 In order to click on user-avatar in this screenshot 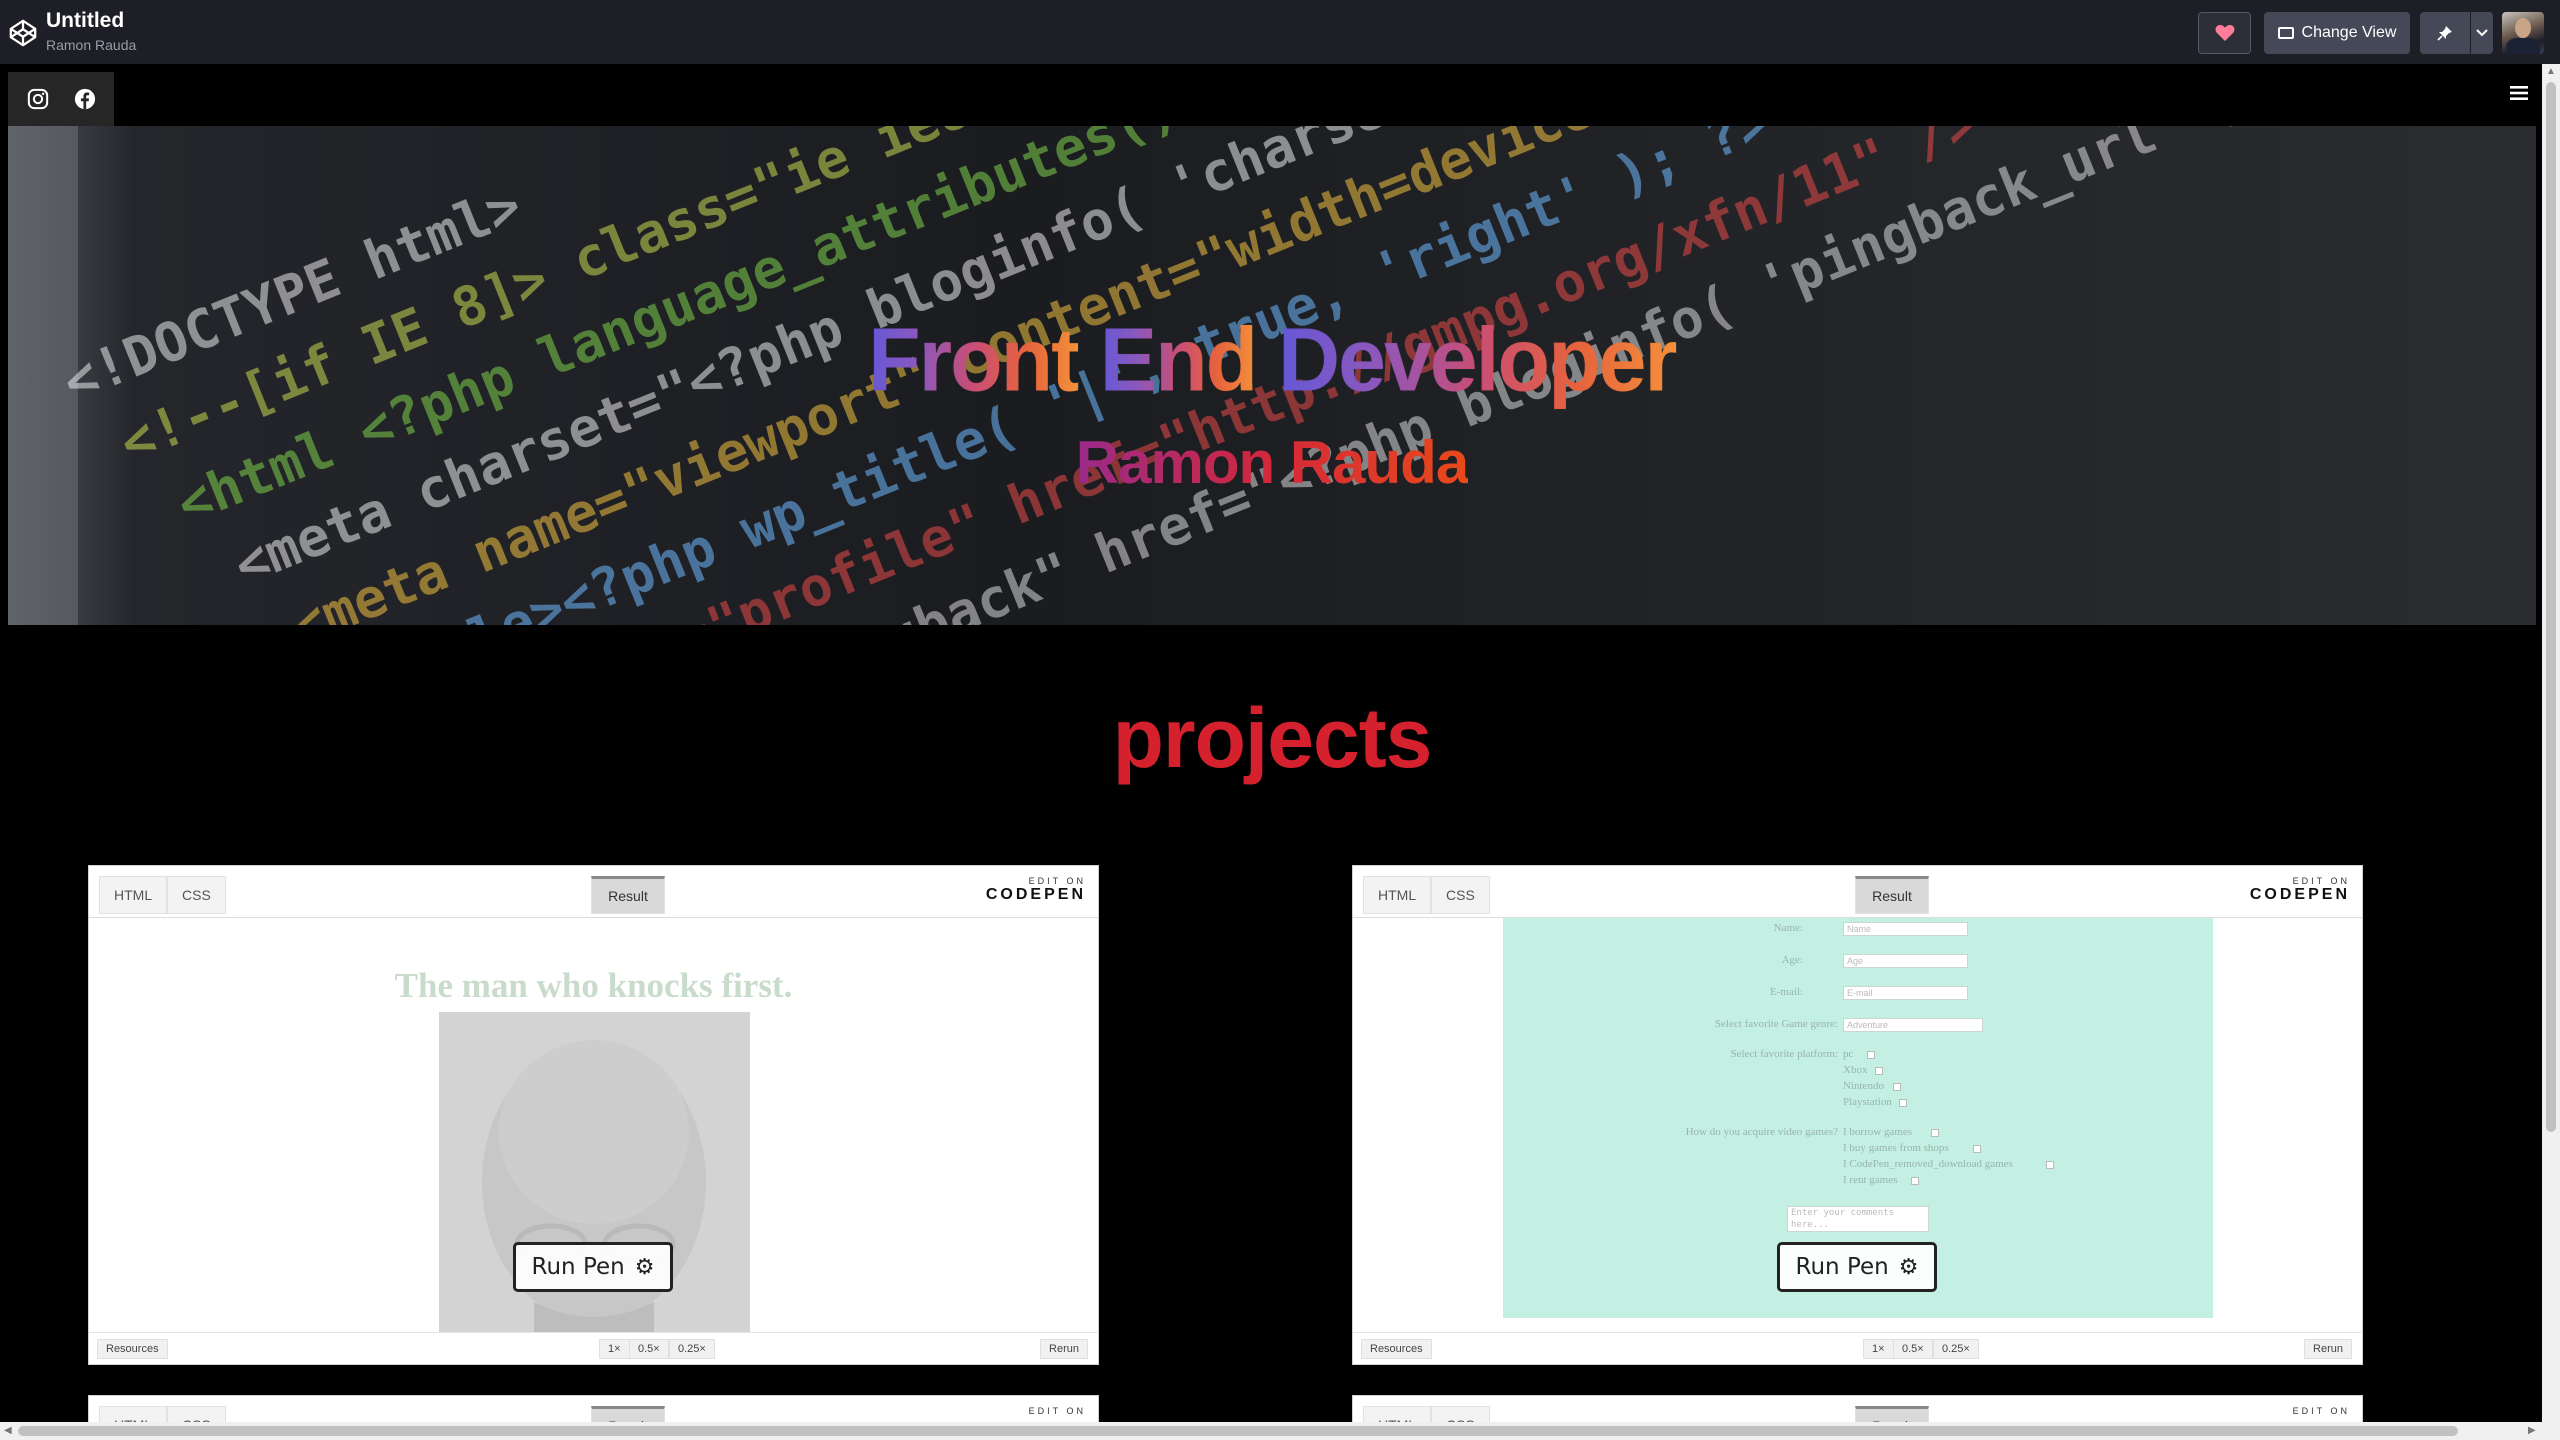, I will do `click(2523, 33)`.